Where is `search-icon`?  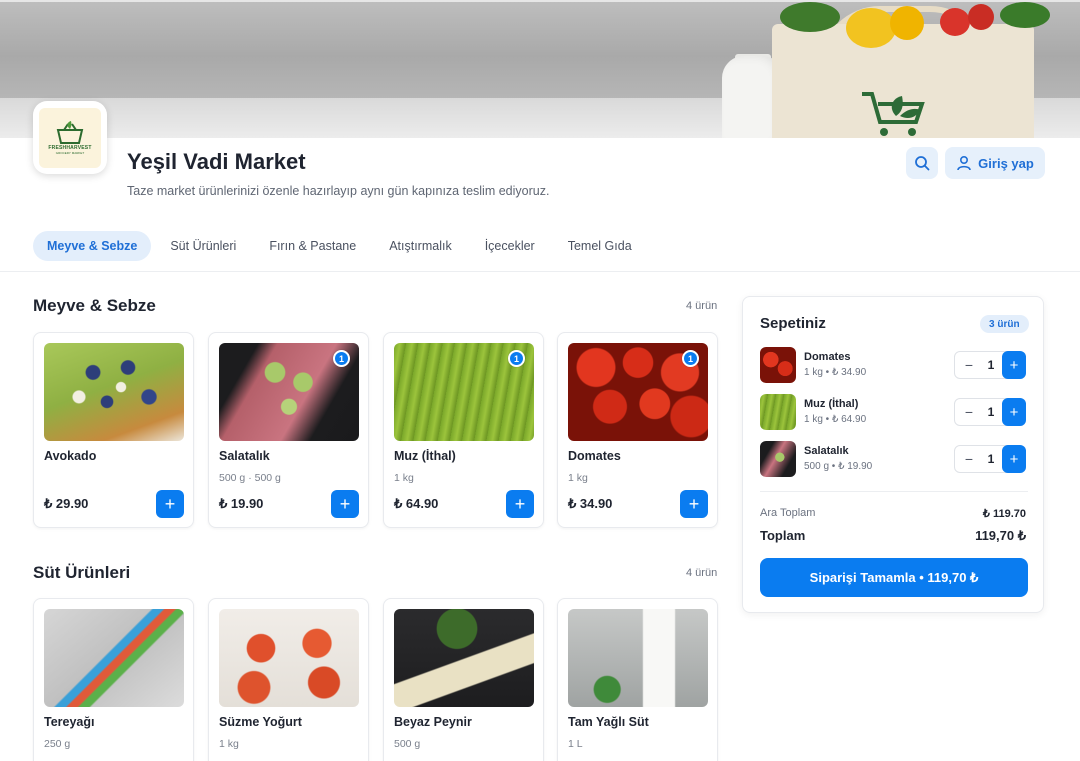 search-icon is located at coordinates (922, 163).